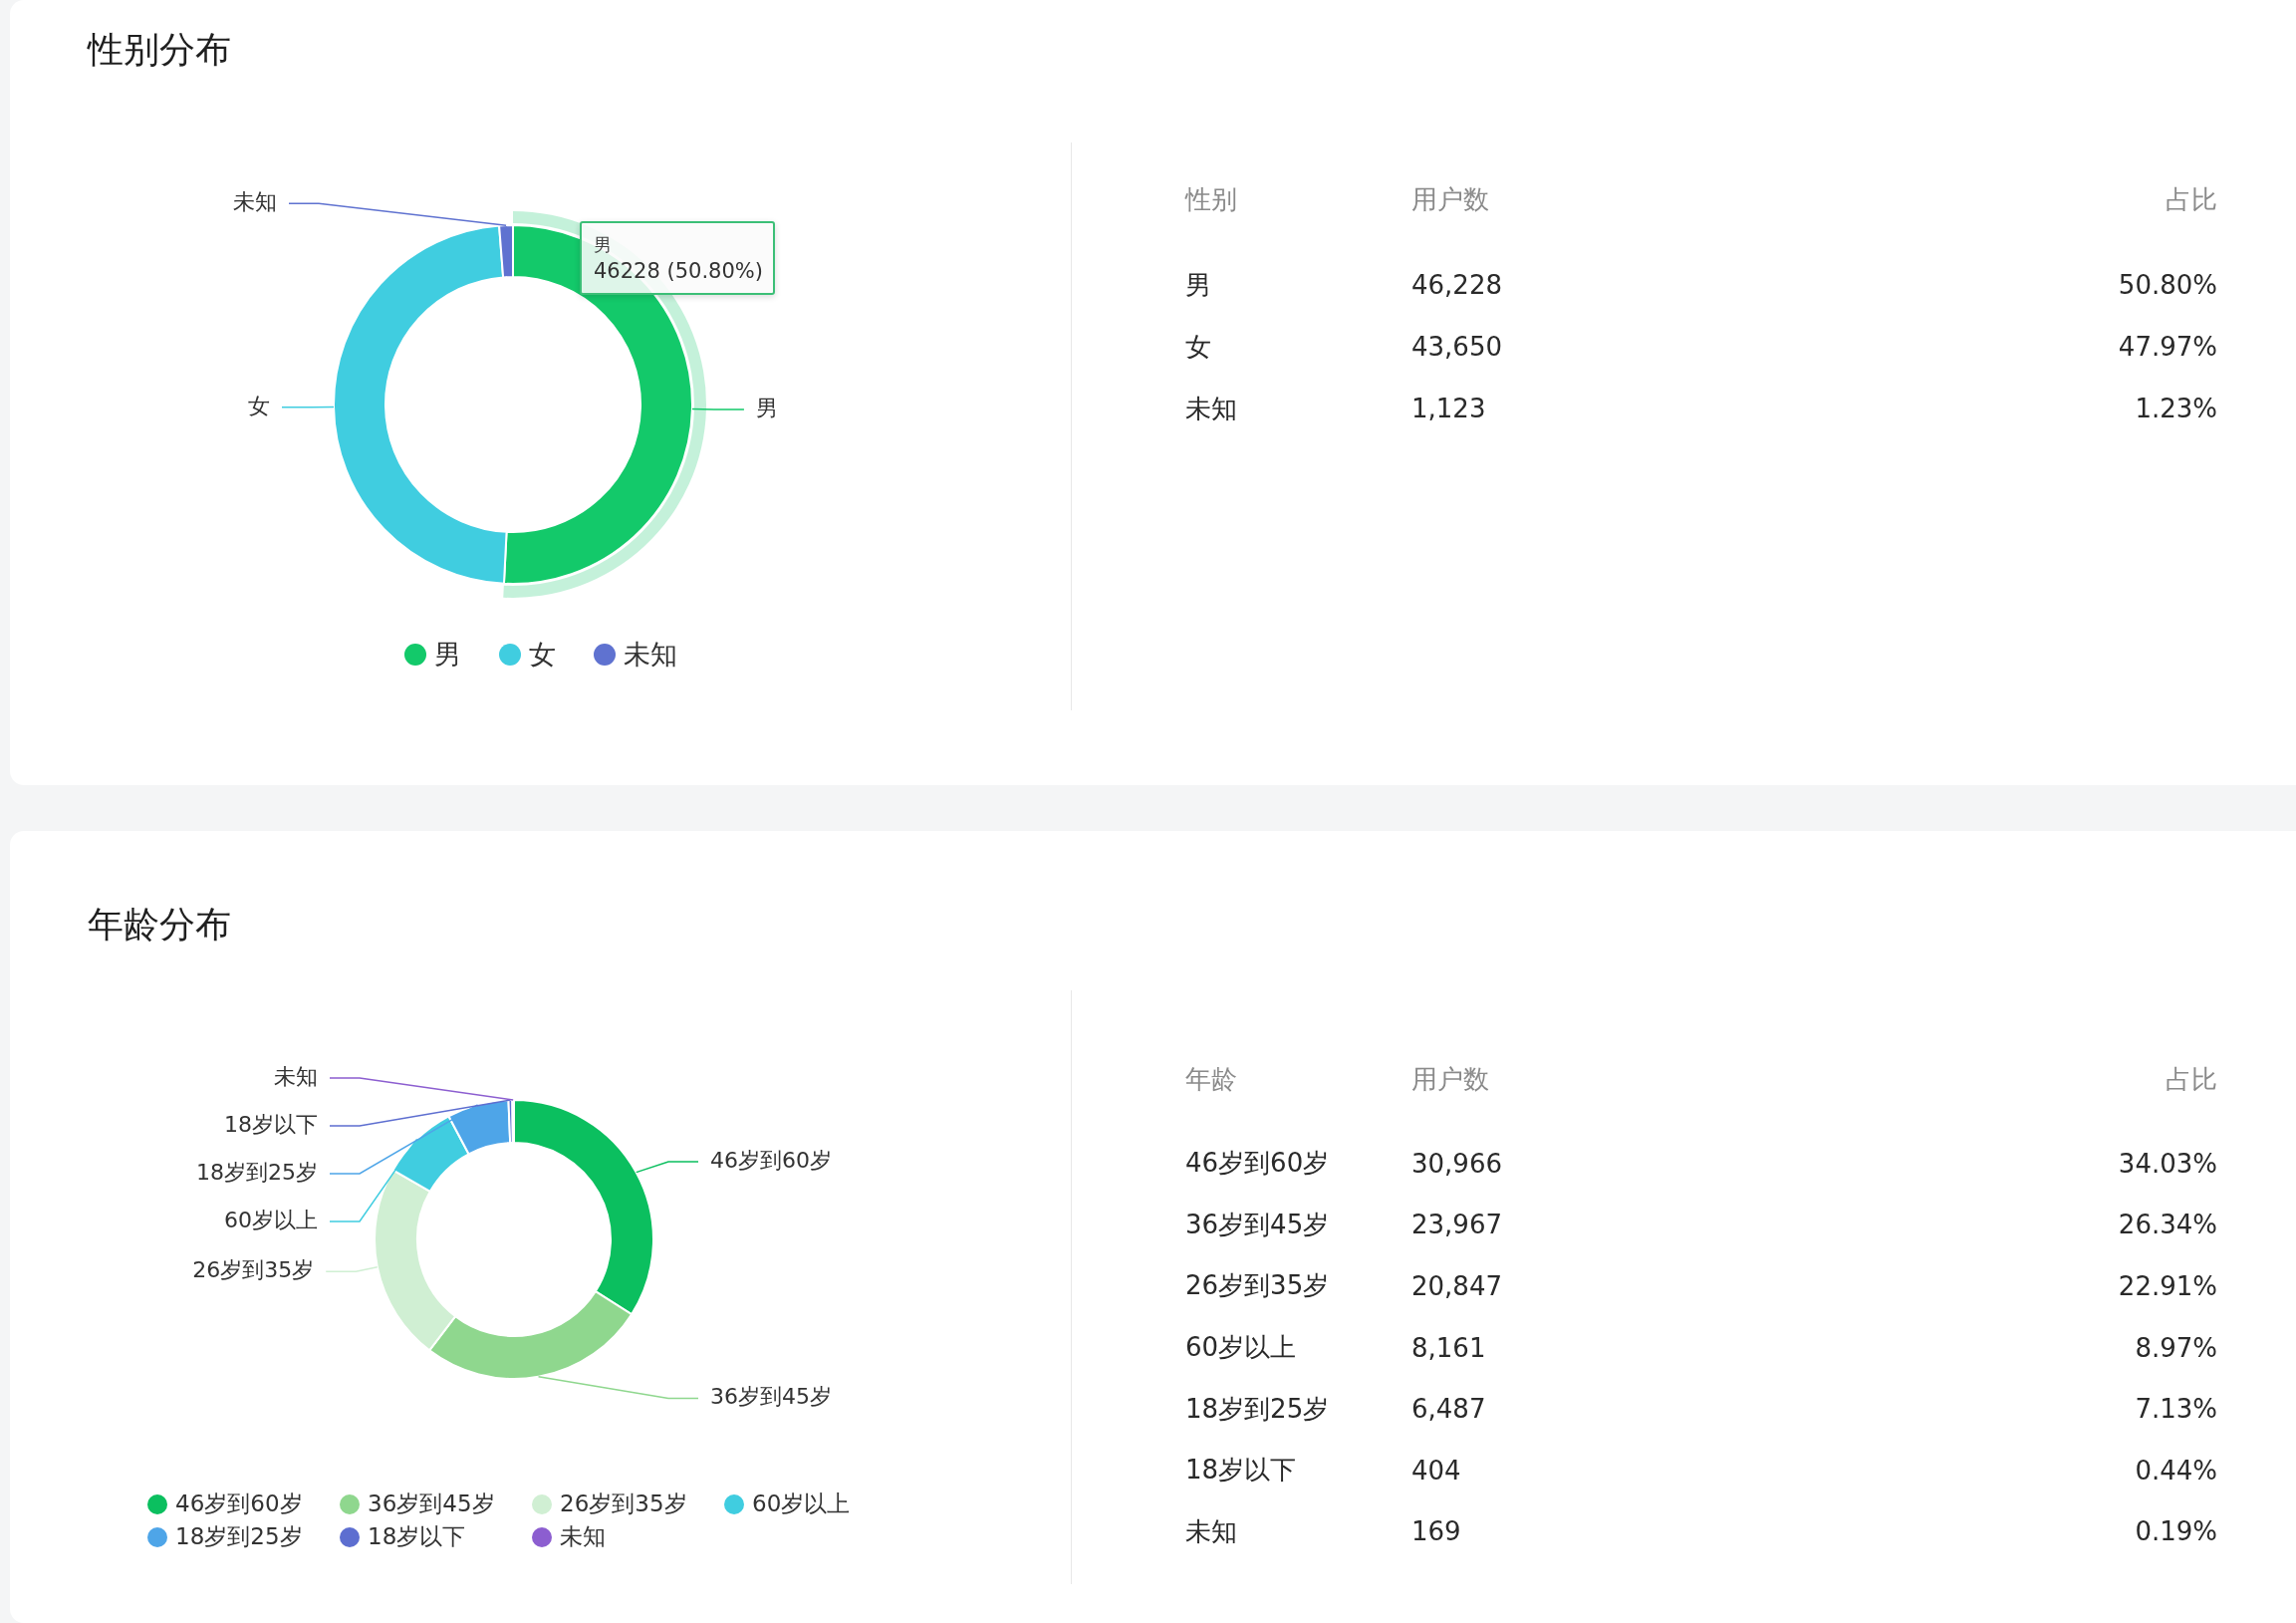  Describe the element at coordinates (160, 925) in the screenshot. I see `section-title: 年龄分布` at that location.